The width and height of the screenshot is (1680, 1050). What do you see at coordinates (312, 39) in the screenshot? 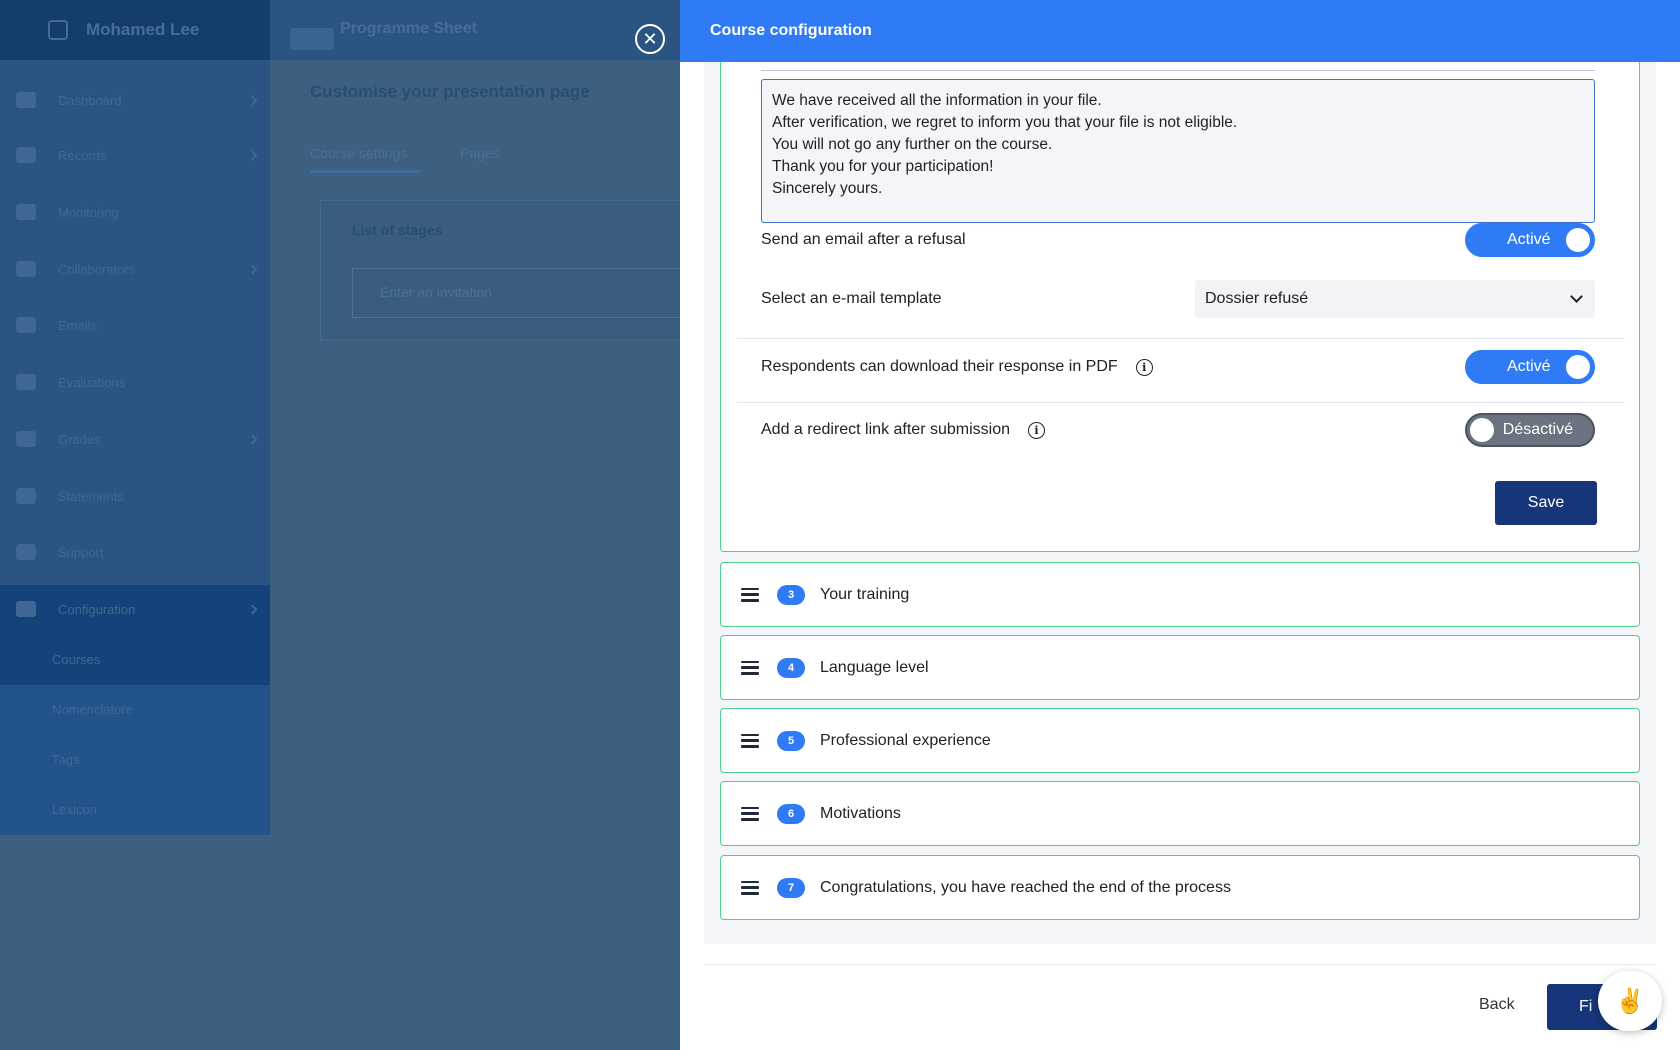
I see `bg-chip` at bounding box center [312, 39].